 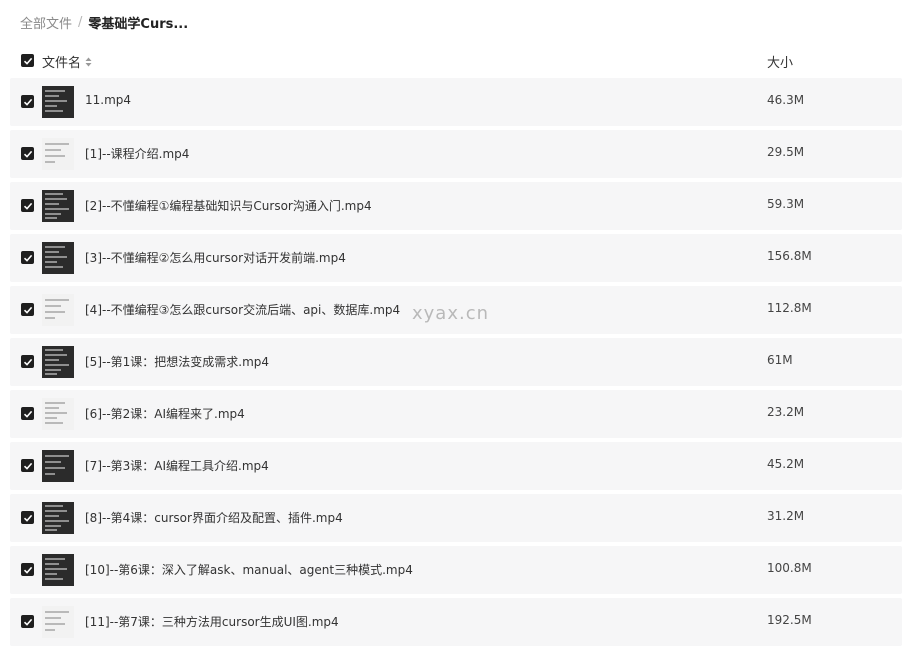 I want to click on file-name-link: 11.mp4, so click(x=108, y=100).